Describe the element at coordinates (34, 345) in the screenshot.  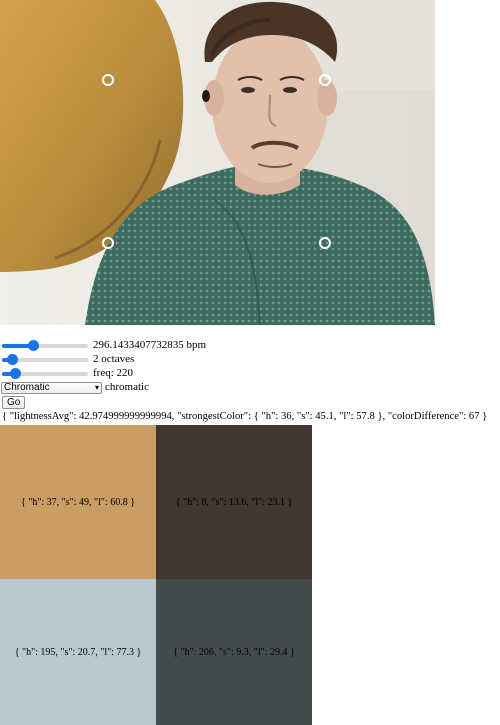
I see `bpm-slider-thumb` at that location.